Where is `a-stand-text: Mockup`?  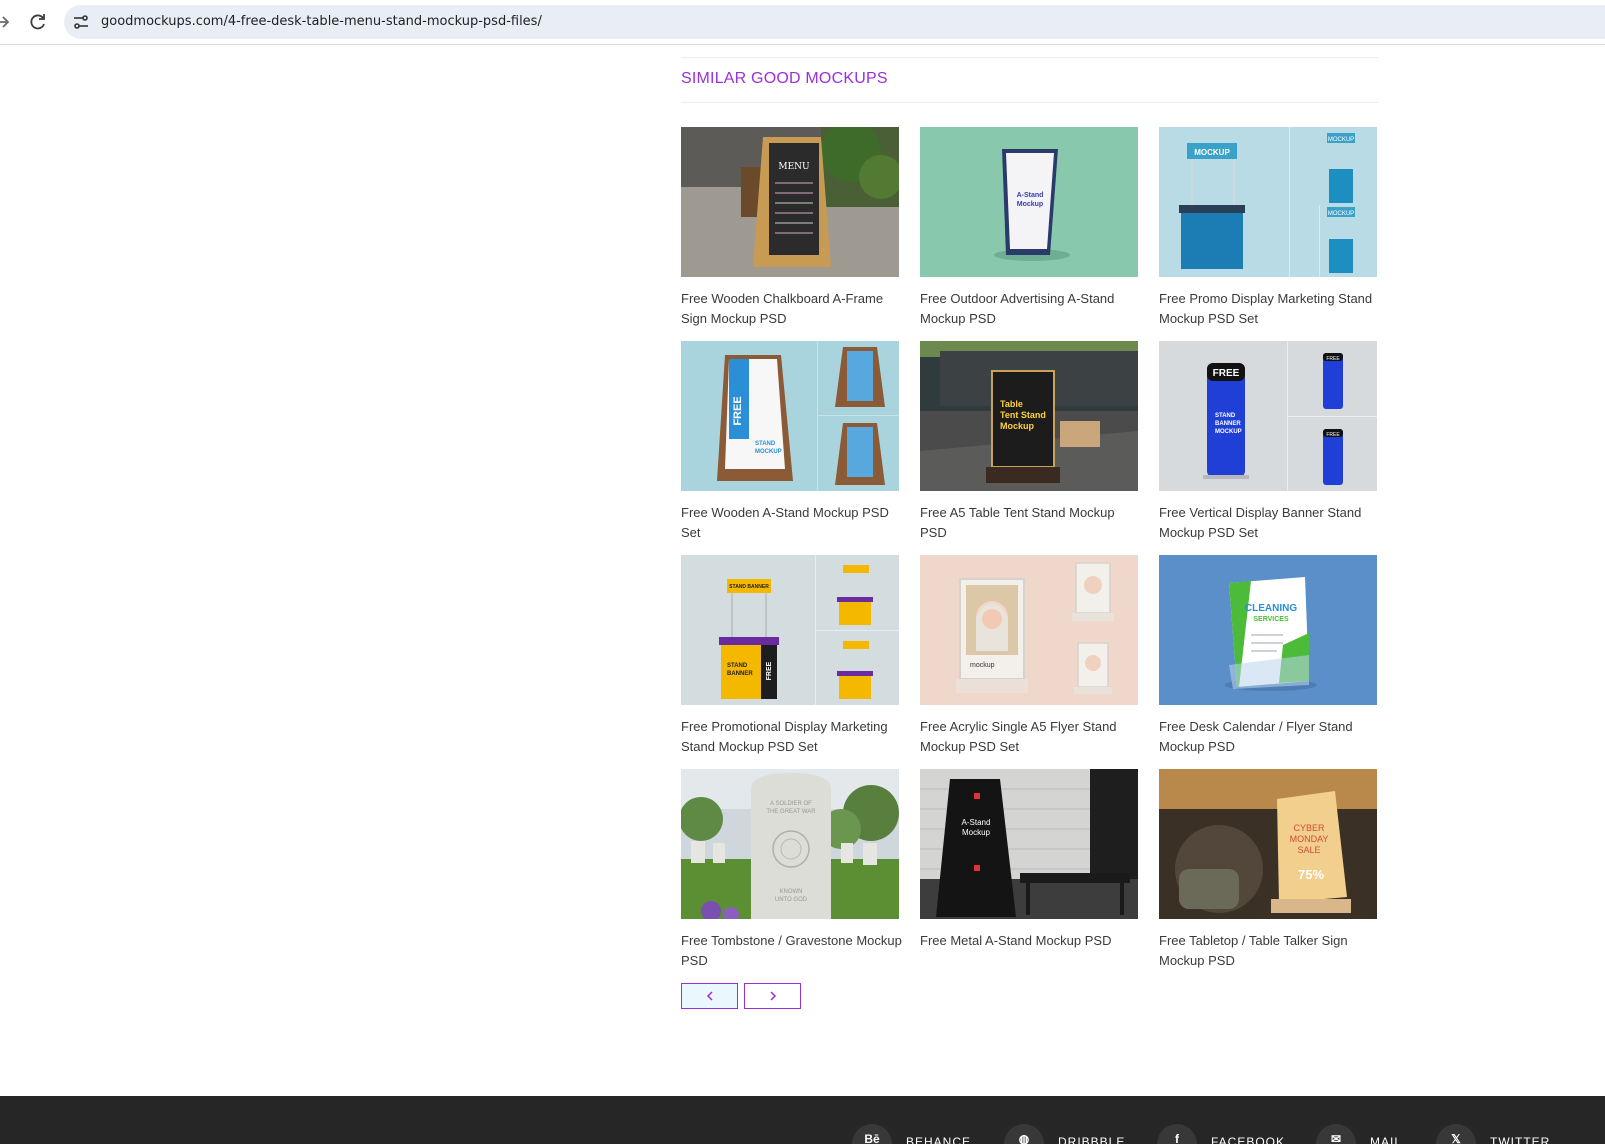
a-stand-text: Mockup is located at coordinates (1030, 204).